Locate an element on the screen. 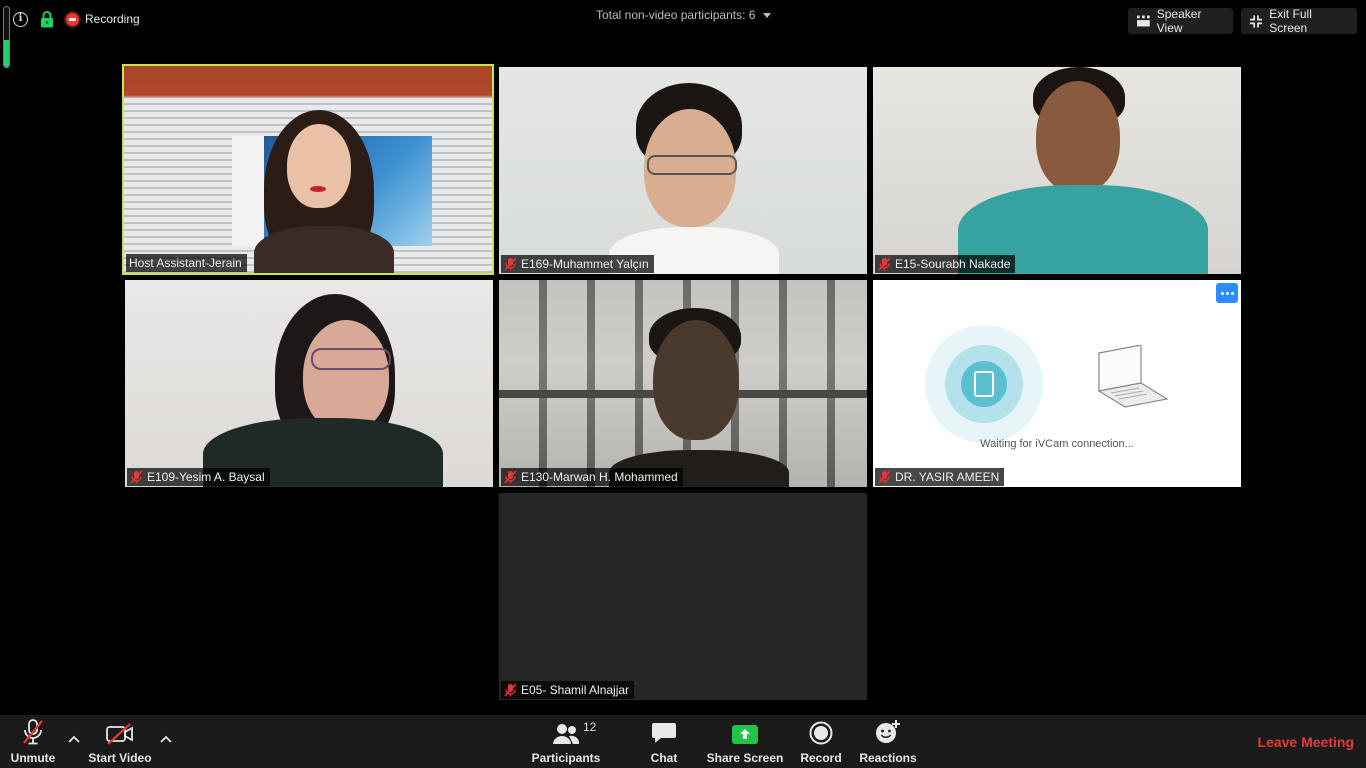  nonvideo-participants-label: Total non-video participants: 6 is located at coordinates (676, 15).